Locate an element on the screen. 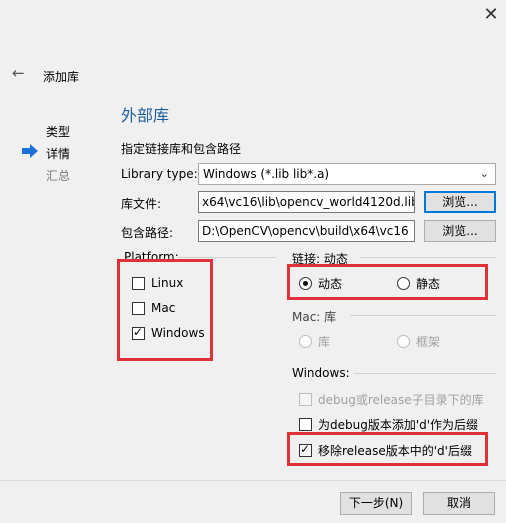 The image size is (506, 523). back-arrow-icon: ← is located at coordinates (18, 73).